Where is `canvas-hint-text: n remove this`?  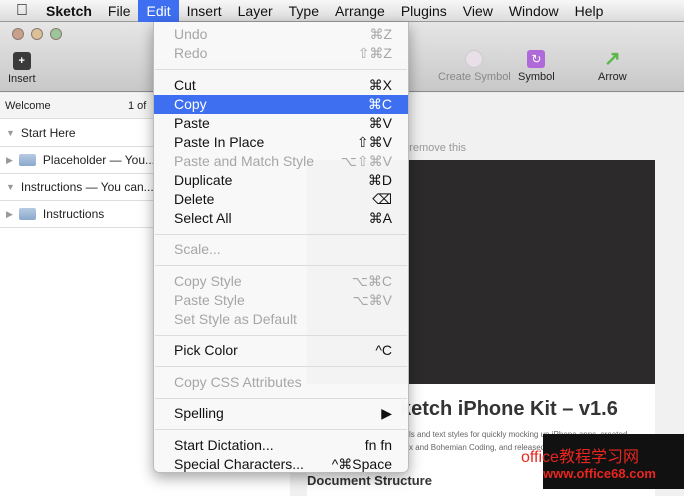 canvas-hint-text: n remove this is located at coordinates (433, 148).